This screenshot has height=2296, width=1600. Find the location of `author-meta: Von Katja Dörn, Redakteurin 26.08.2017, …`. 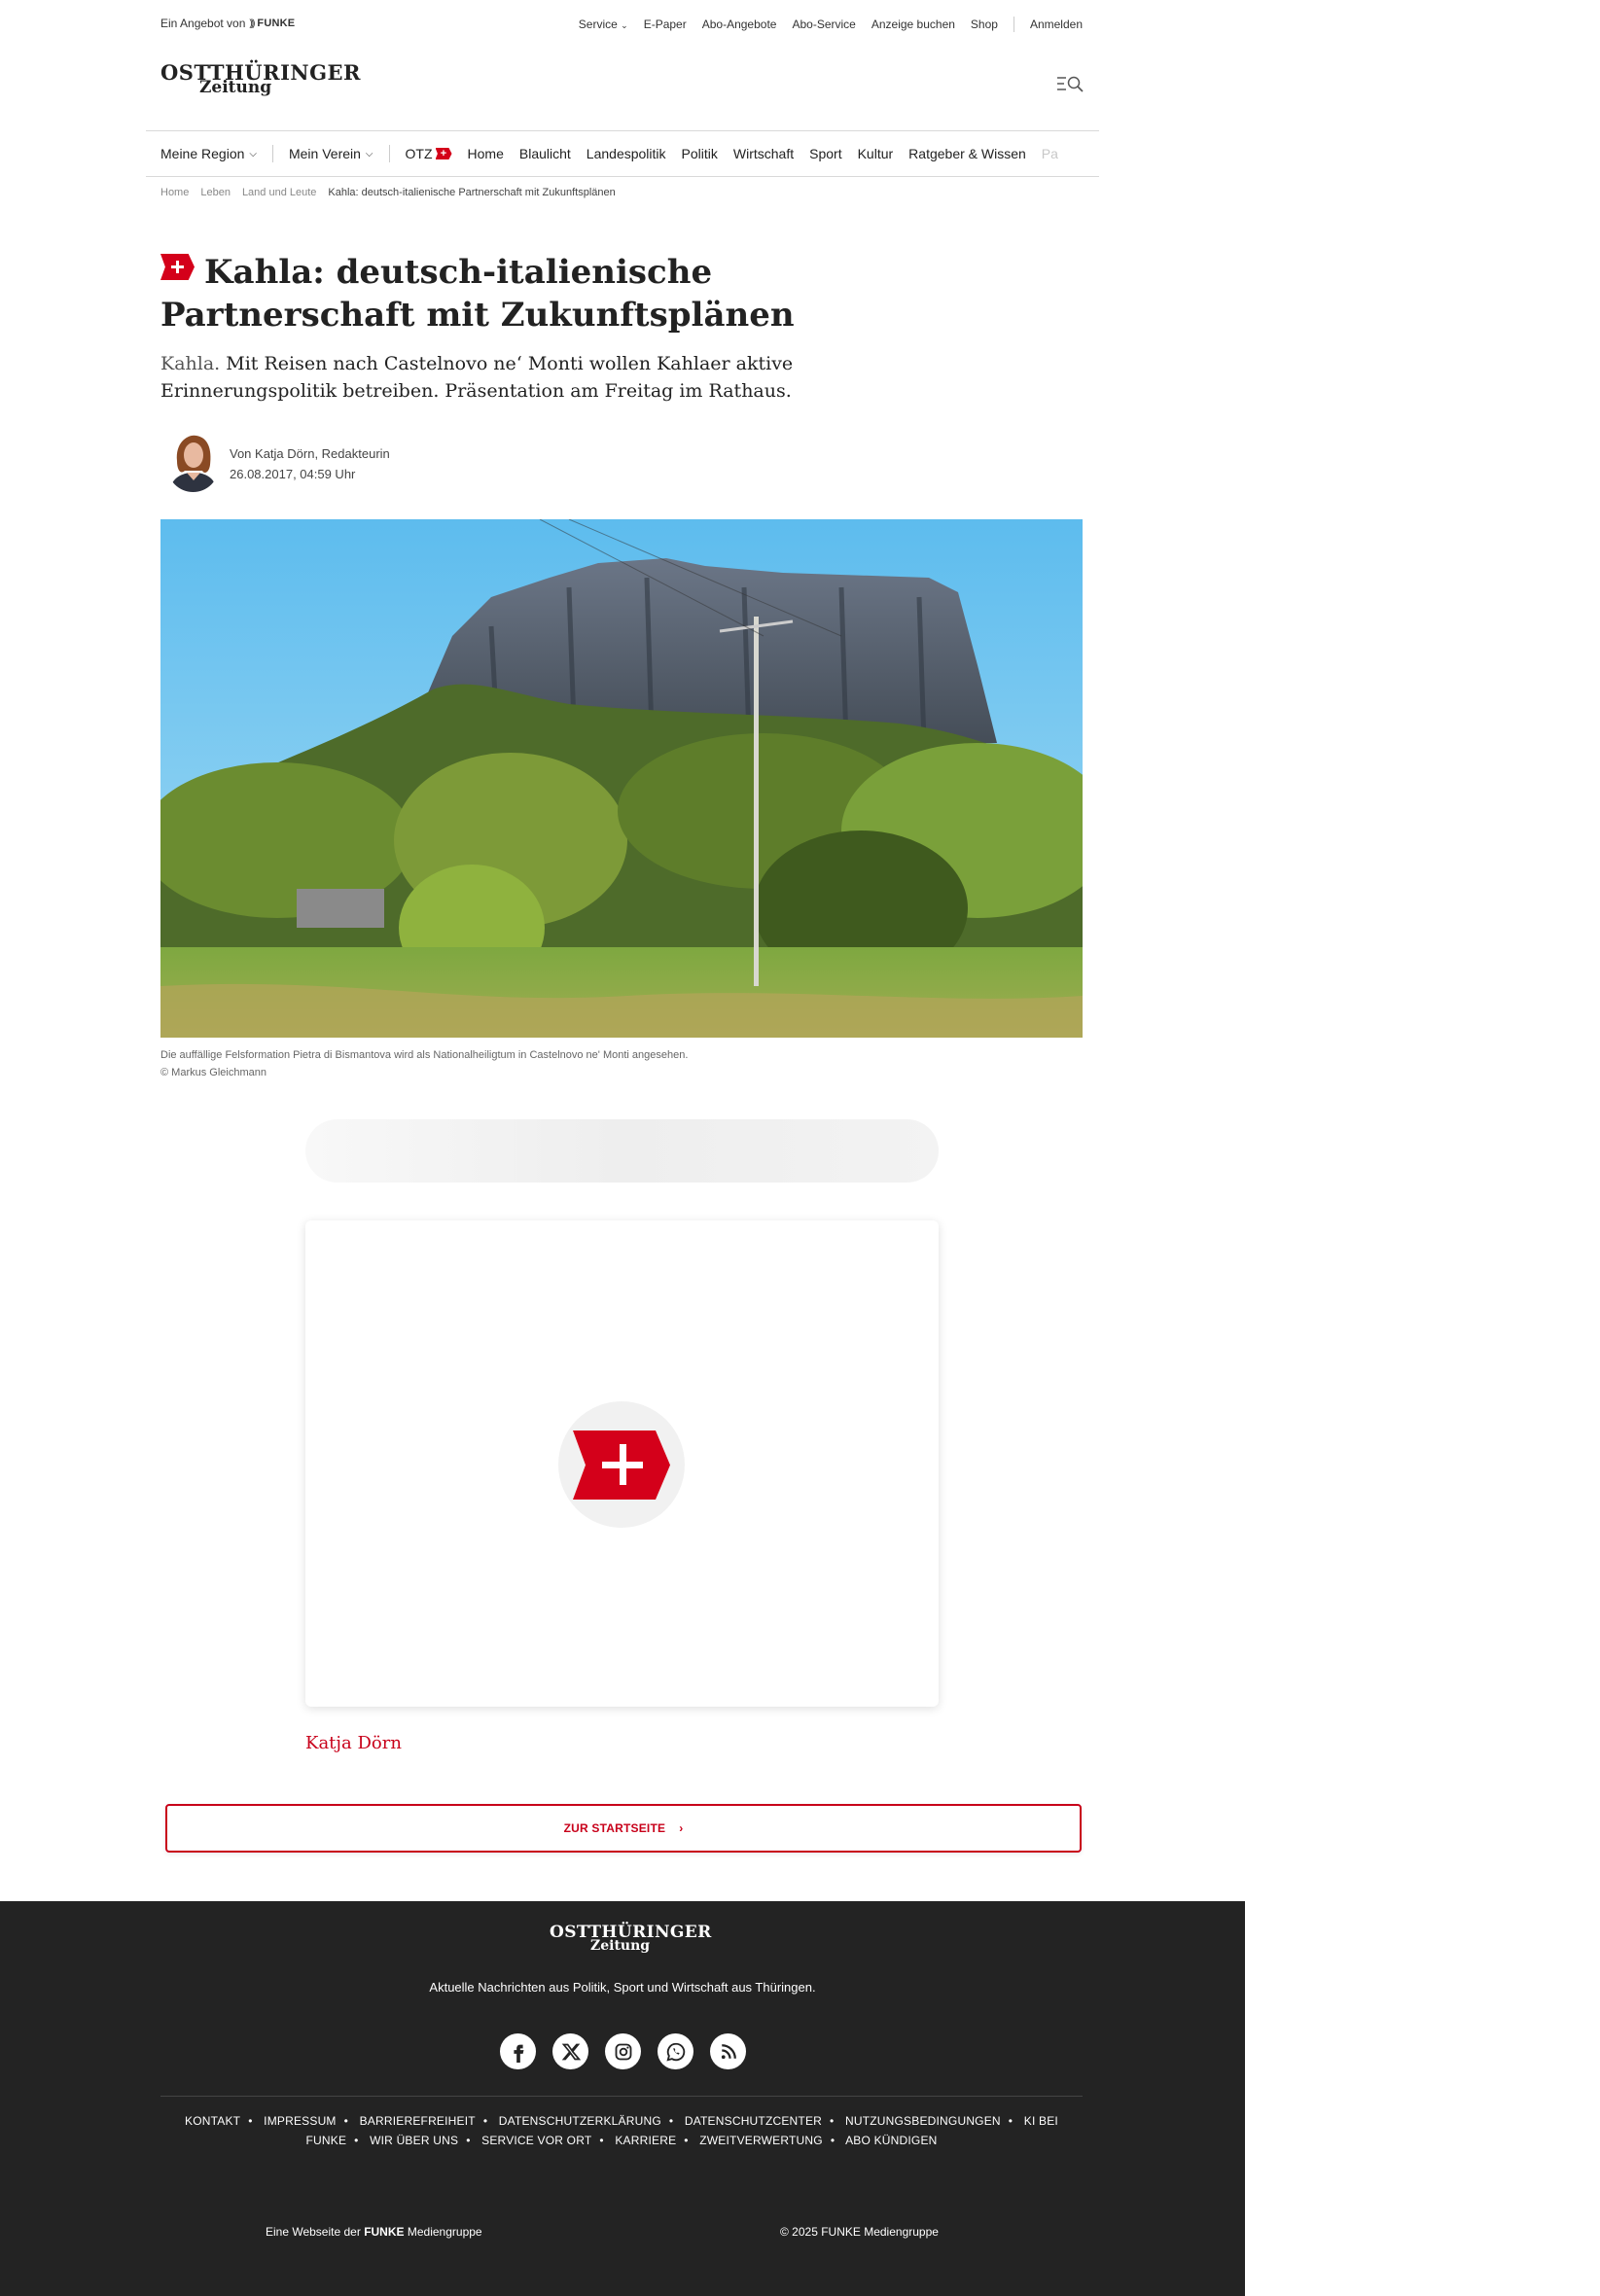

author-meta: Von Katja Dörn, Redakteurin 26.08.2017, … is located at coordinates (310, 464).